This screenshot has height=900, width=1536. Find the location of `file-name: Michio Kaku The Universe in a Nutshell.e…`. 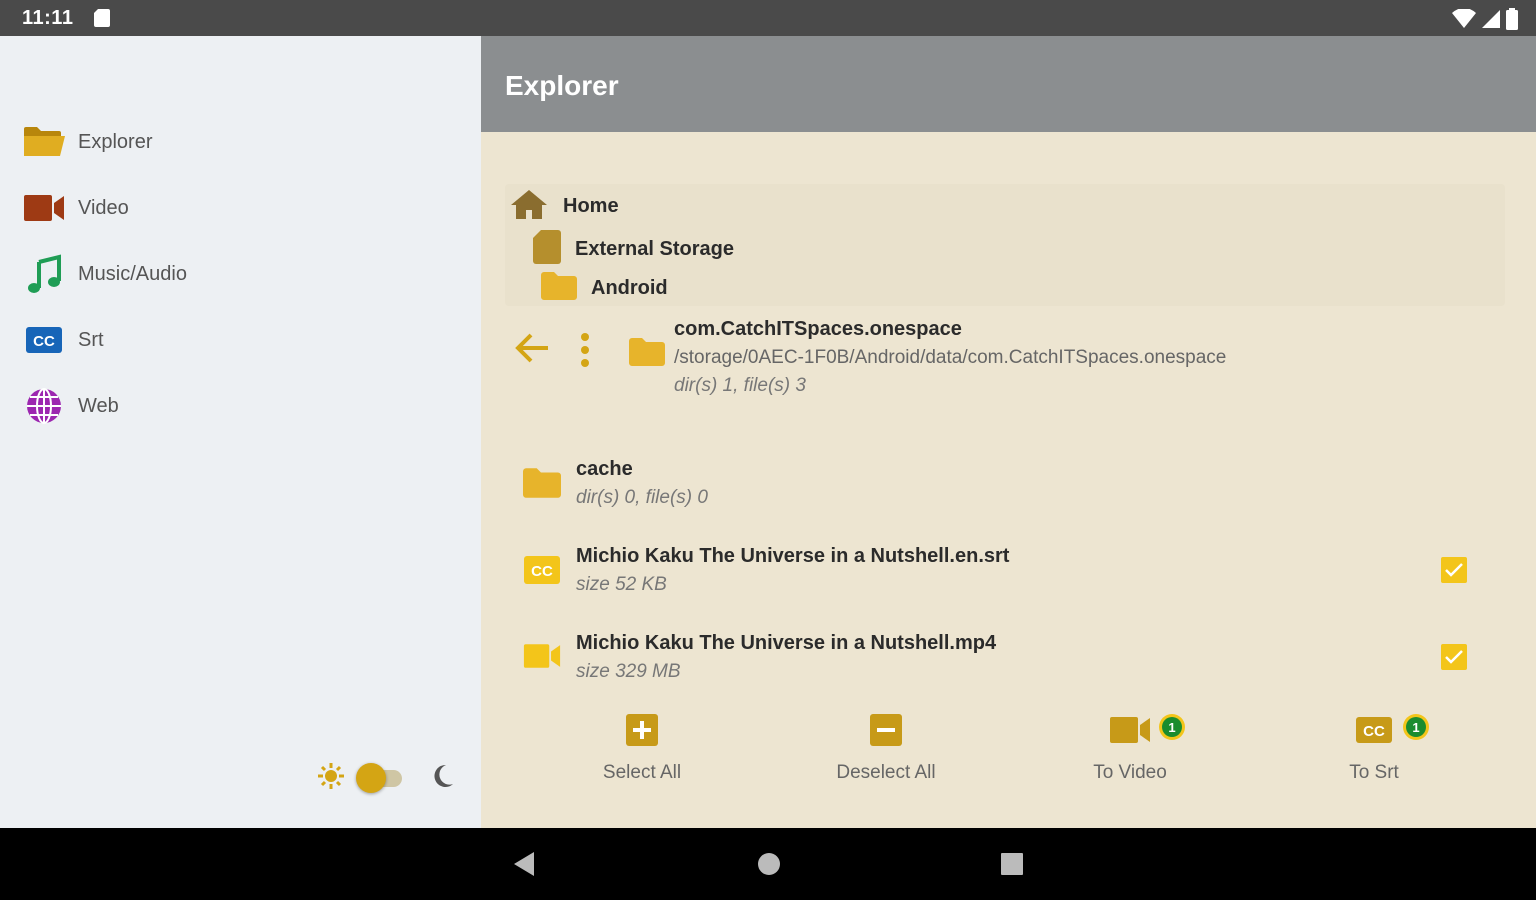

file-name: Michio Kaku The Universe in a Nutshell.e… is located at coordinates (793, 556).